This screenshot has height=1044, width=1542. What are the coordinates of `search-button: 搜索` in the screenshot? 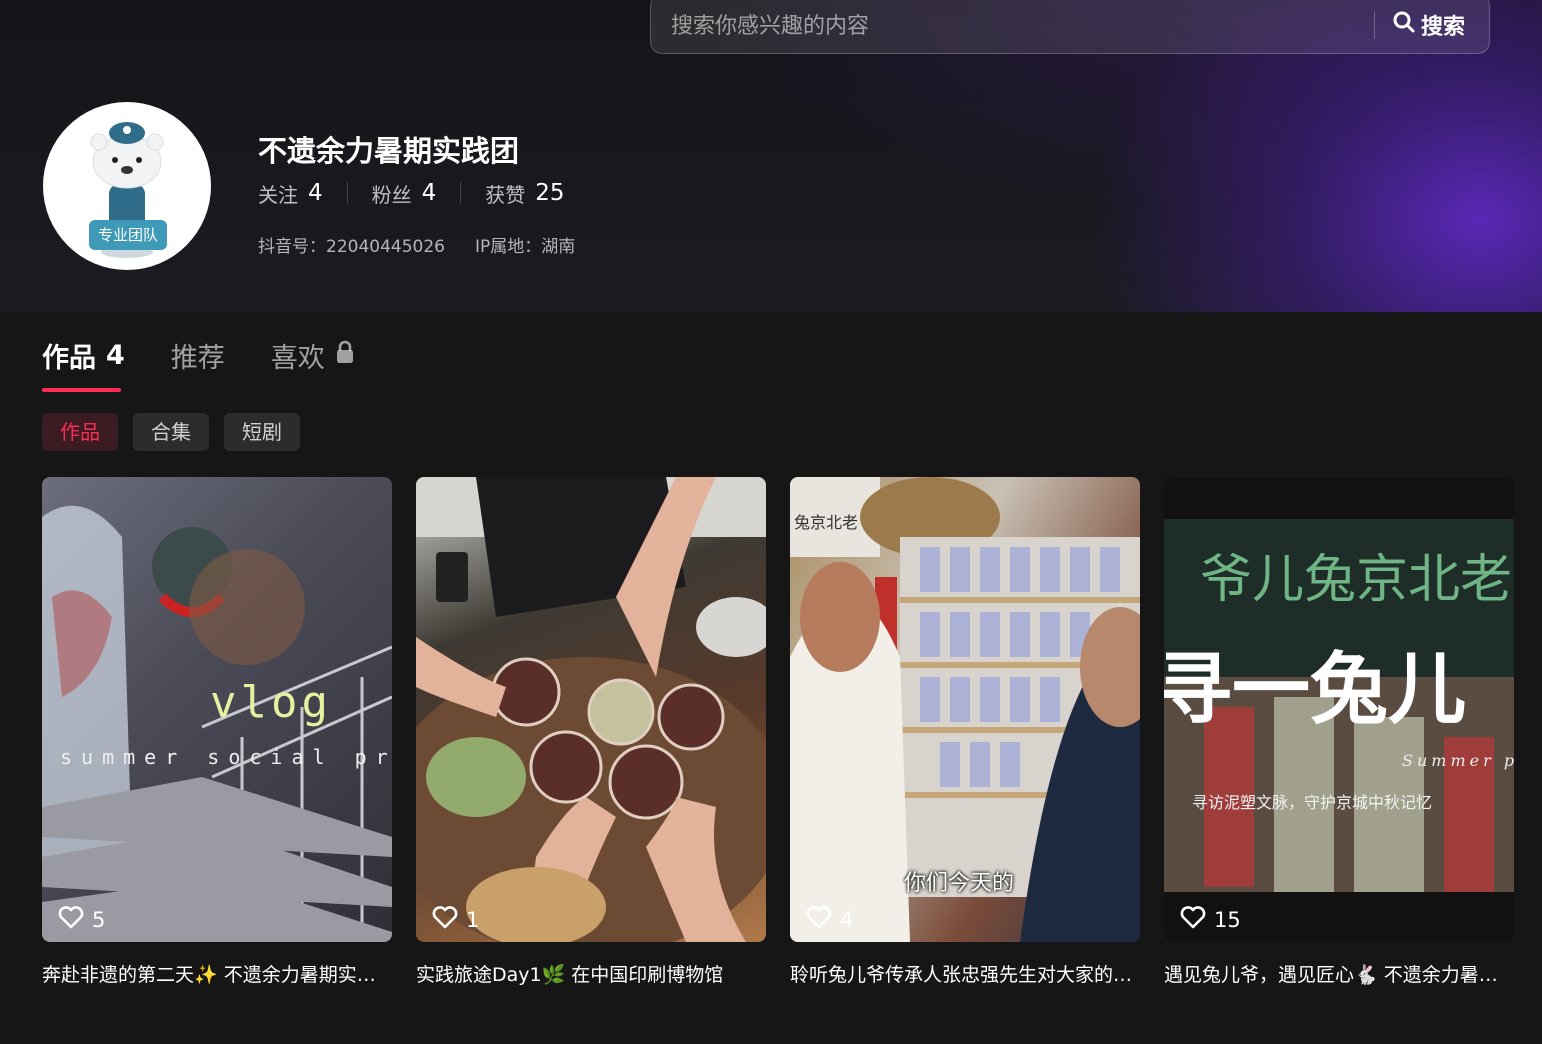 It's located at (1429, 25).